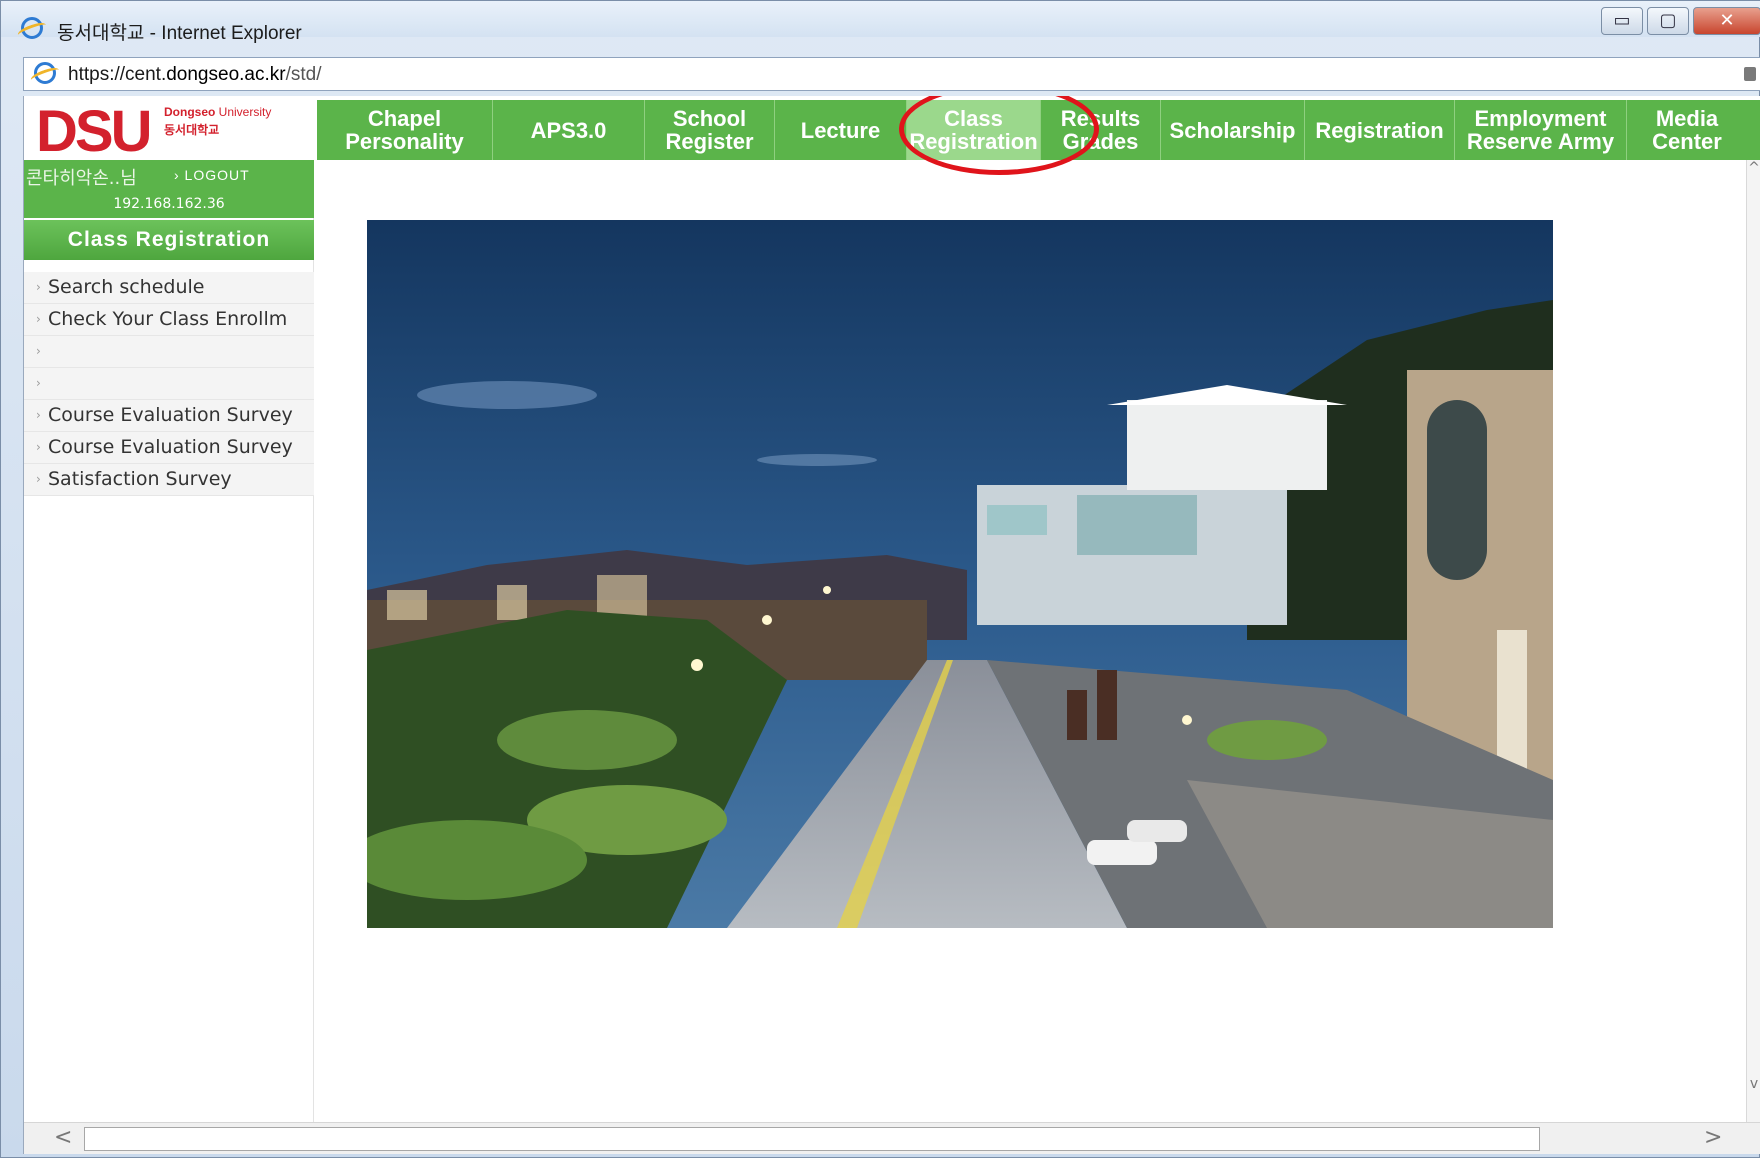 The width and height of the screenshot is (1760, 1158). I want to click on nav-aps: APS3.0, so click(569, 130).